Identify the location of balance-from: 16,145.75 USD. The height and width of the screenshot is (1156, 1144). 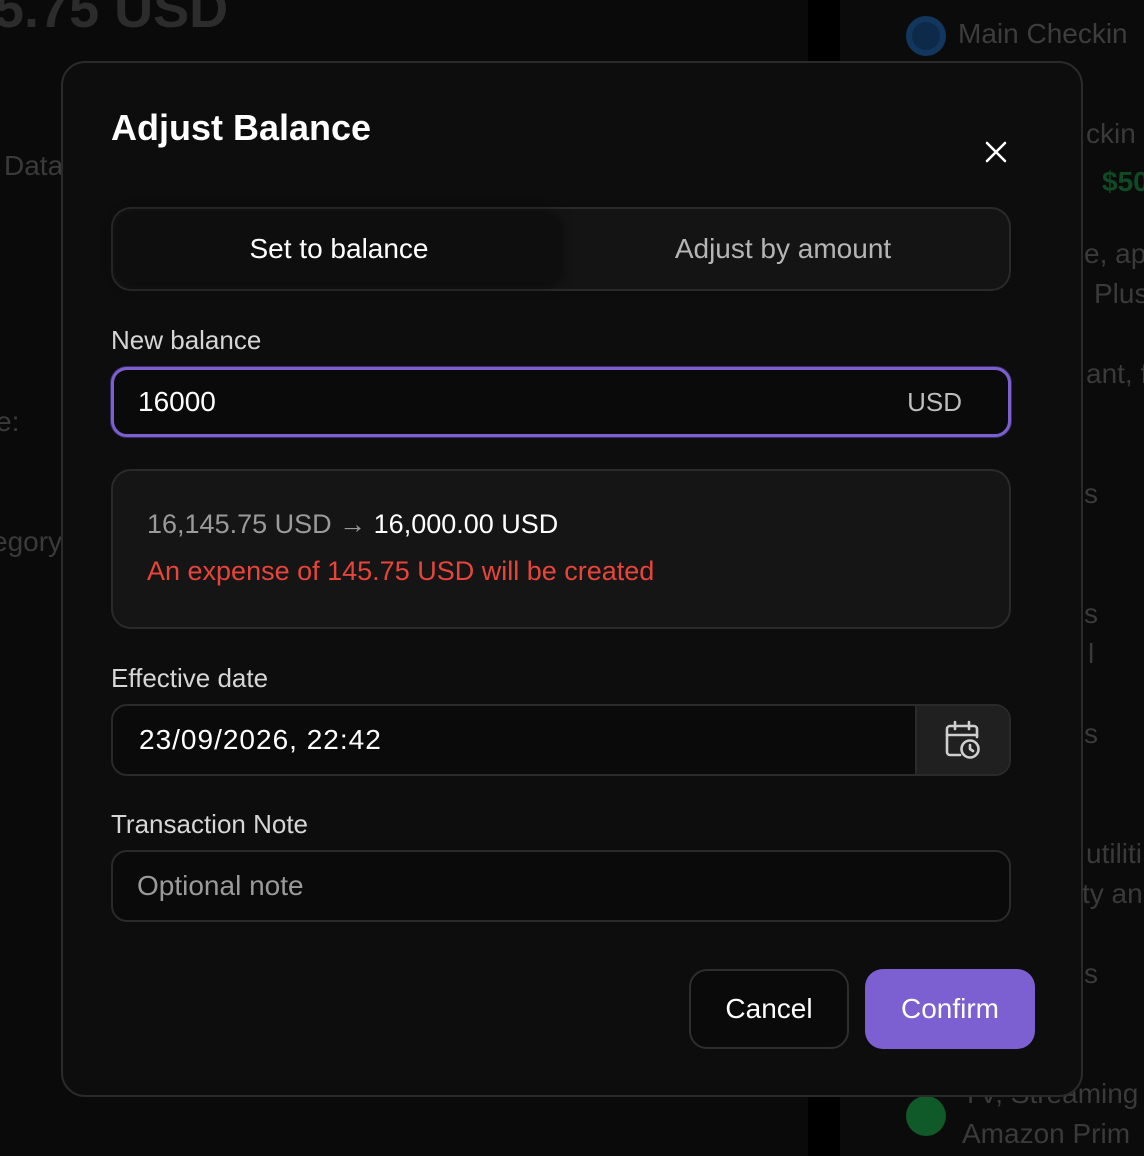
(239, 524).